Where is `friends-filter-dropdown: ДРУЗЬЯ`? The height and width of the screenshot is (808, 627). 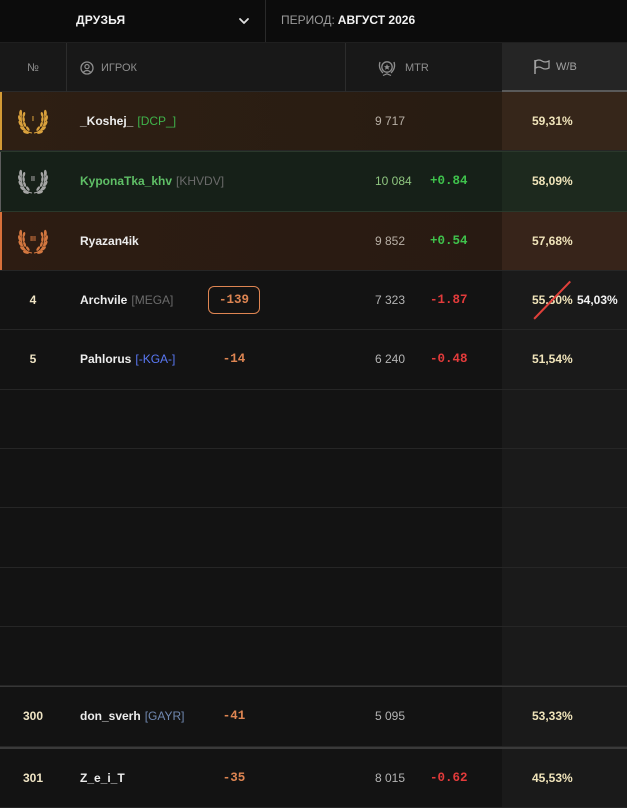
friends-filter-dropdown: ДРУЗЬЯ is located at coordinates (132, 21).